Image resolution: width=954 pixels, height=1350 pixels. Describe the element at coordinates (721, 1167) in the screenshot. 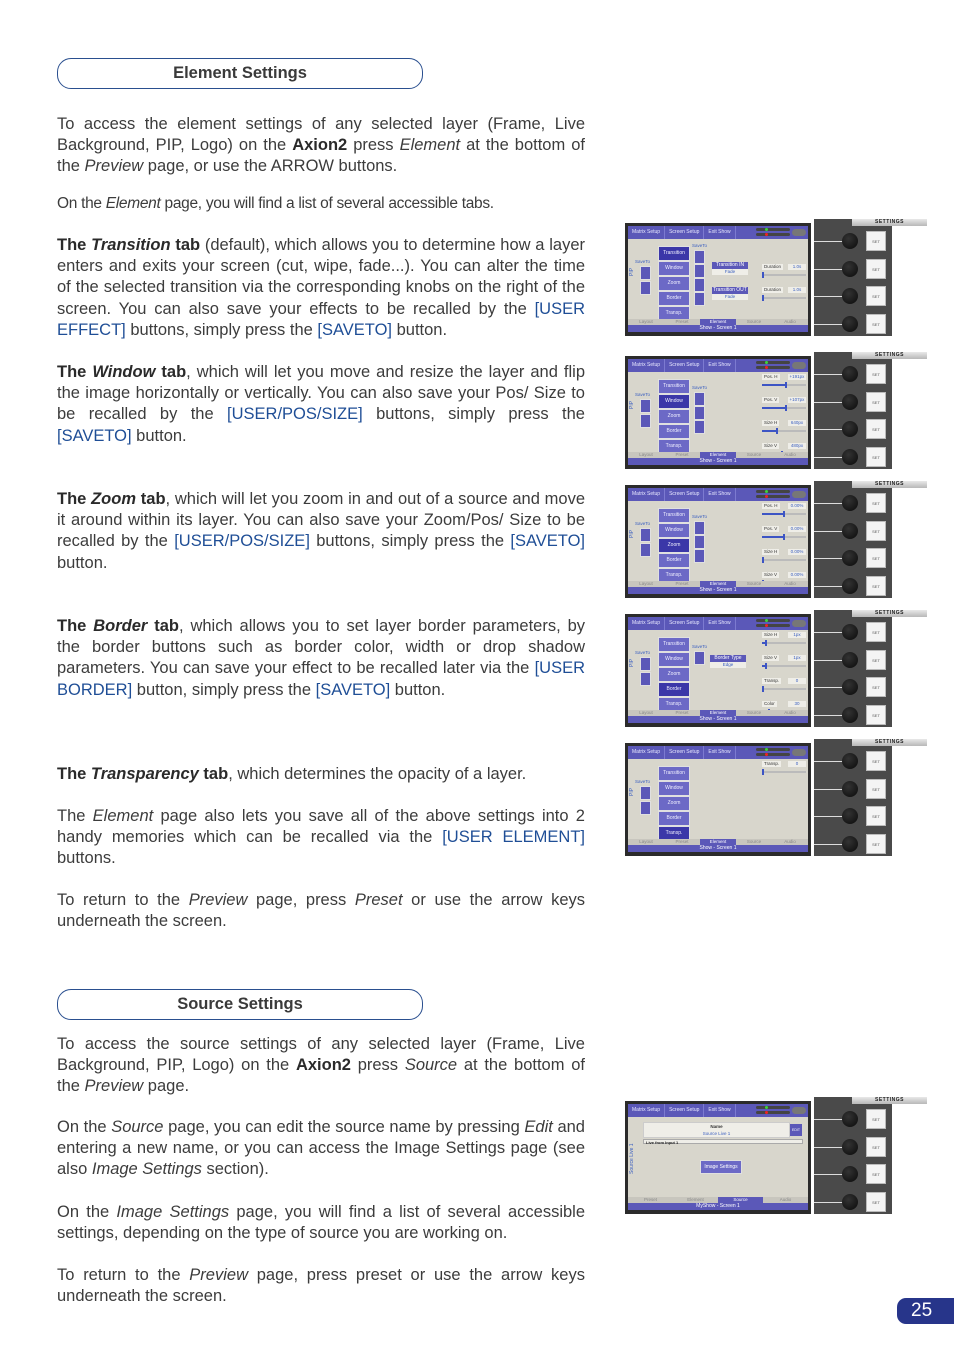

I see `image-settings-button: Image Settings` at that location.